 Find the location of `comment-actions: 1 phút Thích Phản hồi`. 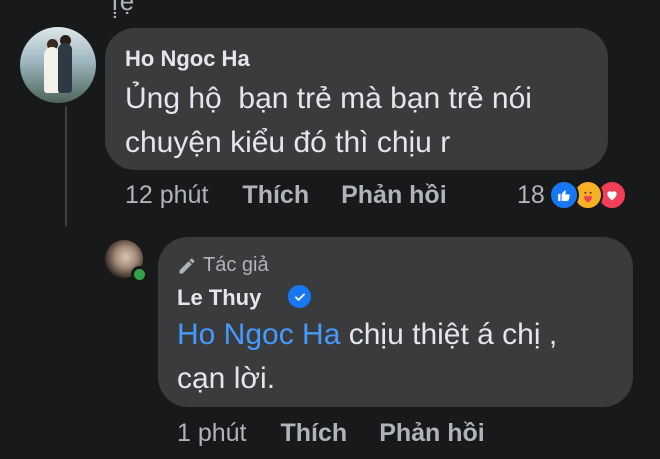

comment-actions: 1 phút Thích Phản hồi is located at coordinates (331, 433).